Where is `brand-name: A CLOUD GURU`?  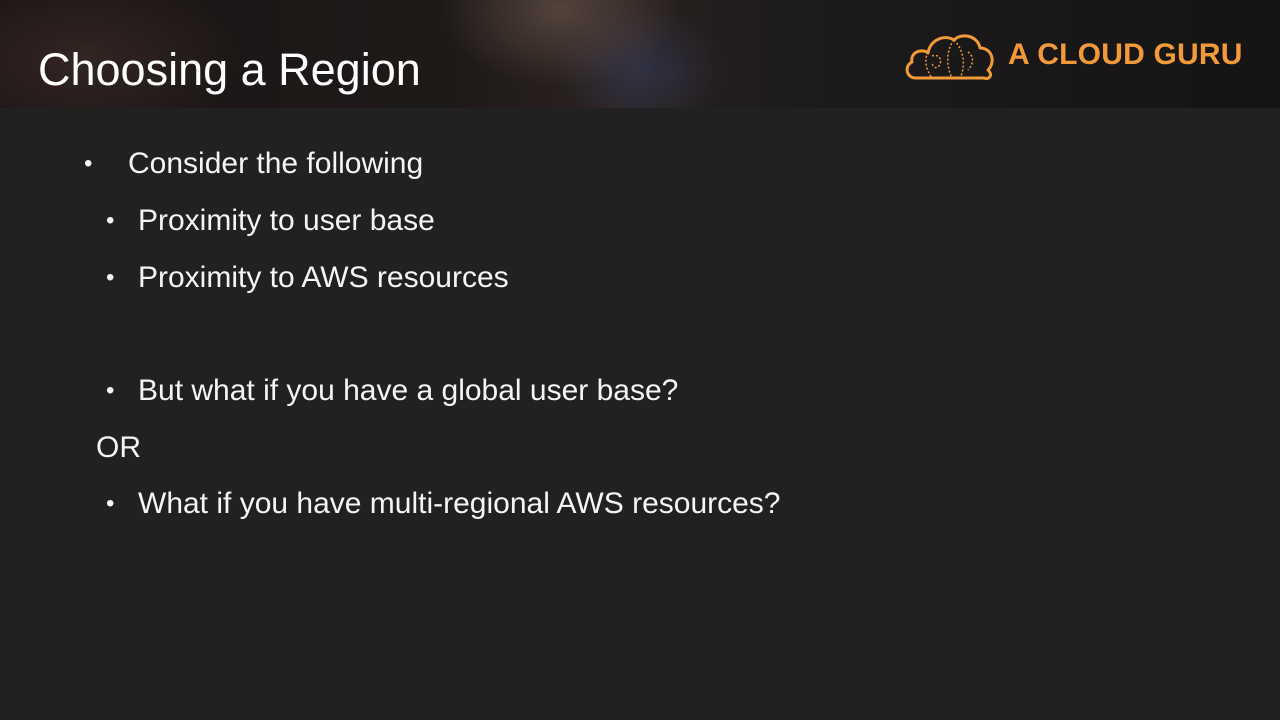
brand-name: A CLOUD GURU is located at coordinates (1125, 54).